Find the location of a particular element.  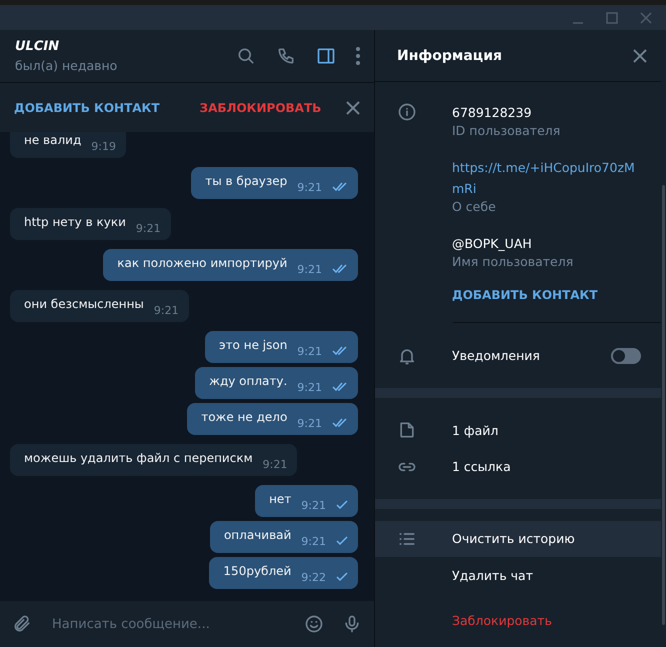

menu-item-label: Очистить историю is located at coordinates (514, 538).